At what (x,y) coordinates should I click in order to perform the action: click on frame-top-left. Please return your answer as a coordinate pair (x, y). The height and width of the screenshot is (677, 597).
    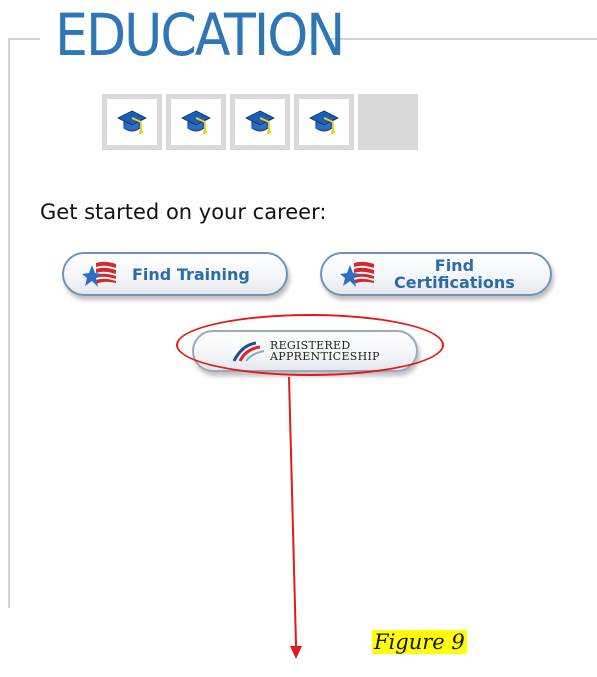
    Looking at the image, I should click on (24, 39).